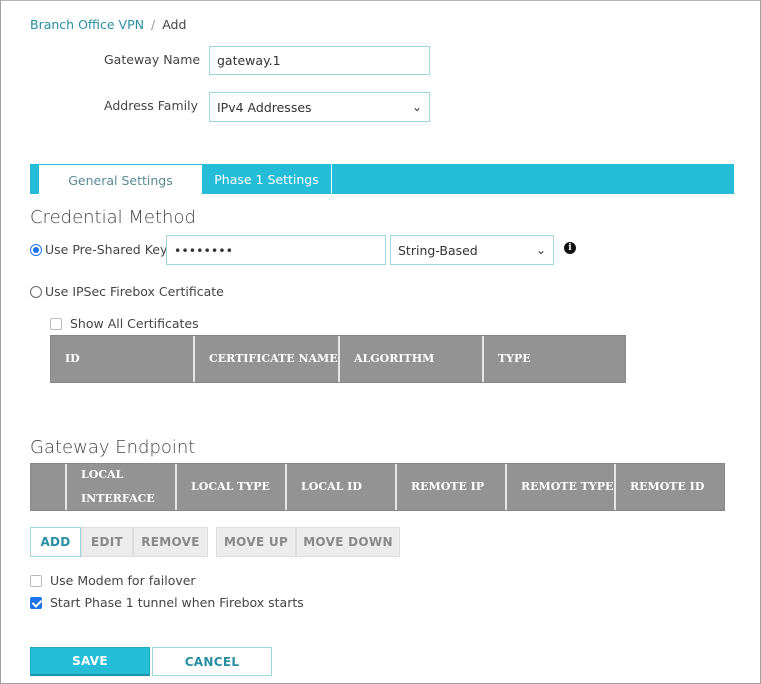  What do you see at coordinates (276, 250) in the screenshot?
I see `psk-input: ••••••••` at bounding box center [276, 250].